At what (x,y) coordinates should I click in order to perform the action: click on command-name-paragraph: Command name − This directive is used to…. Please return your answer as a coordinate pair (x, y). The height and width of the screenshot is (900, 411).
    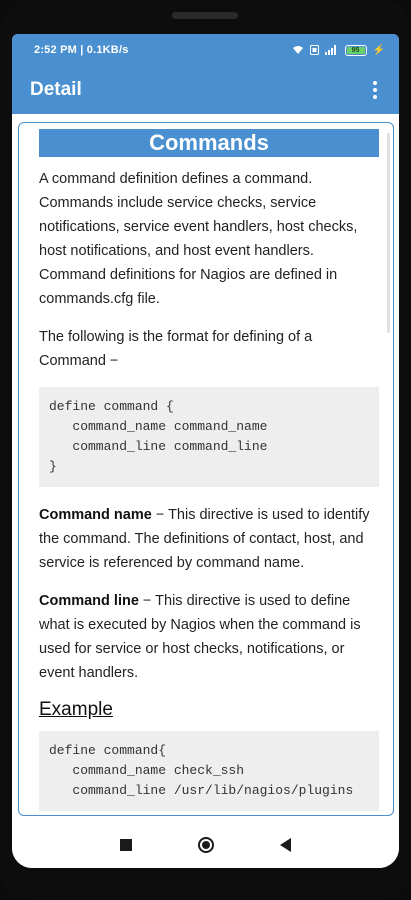
    Looking at the image, I should click on (209, 539).